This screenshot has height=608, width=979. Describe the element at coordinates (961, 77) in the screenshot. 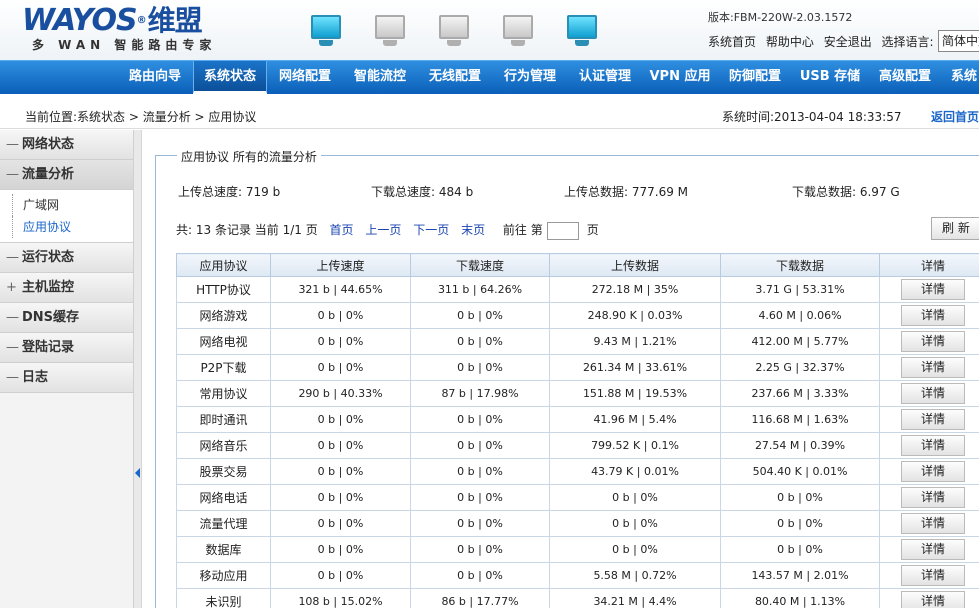

I see `nav-system: 系统` at that location.